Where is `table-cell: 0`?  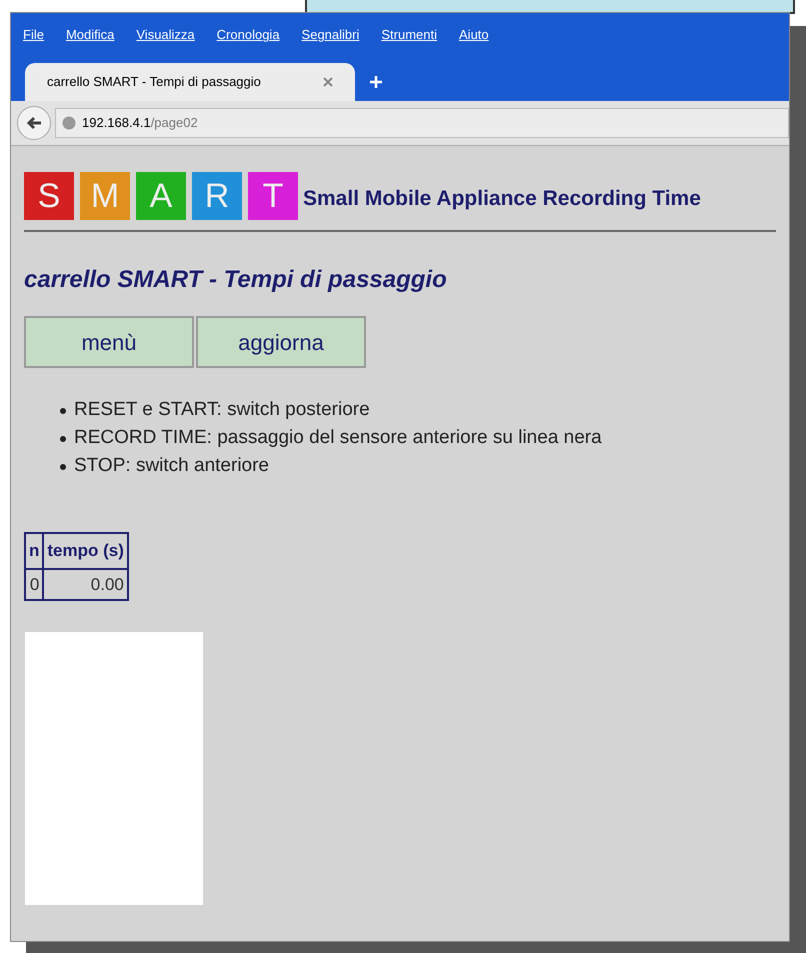 table-cell: 0 is located at coordinates (34, 584).